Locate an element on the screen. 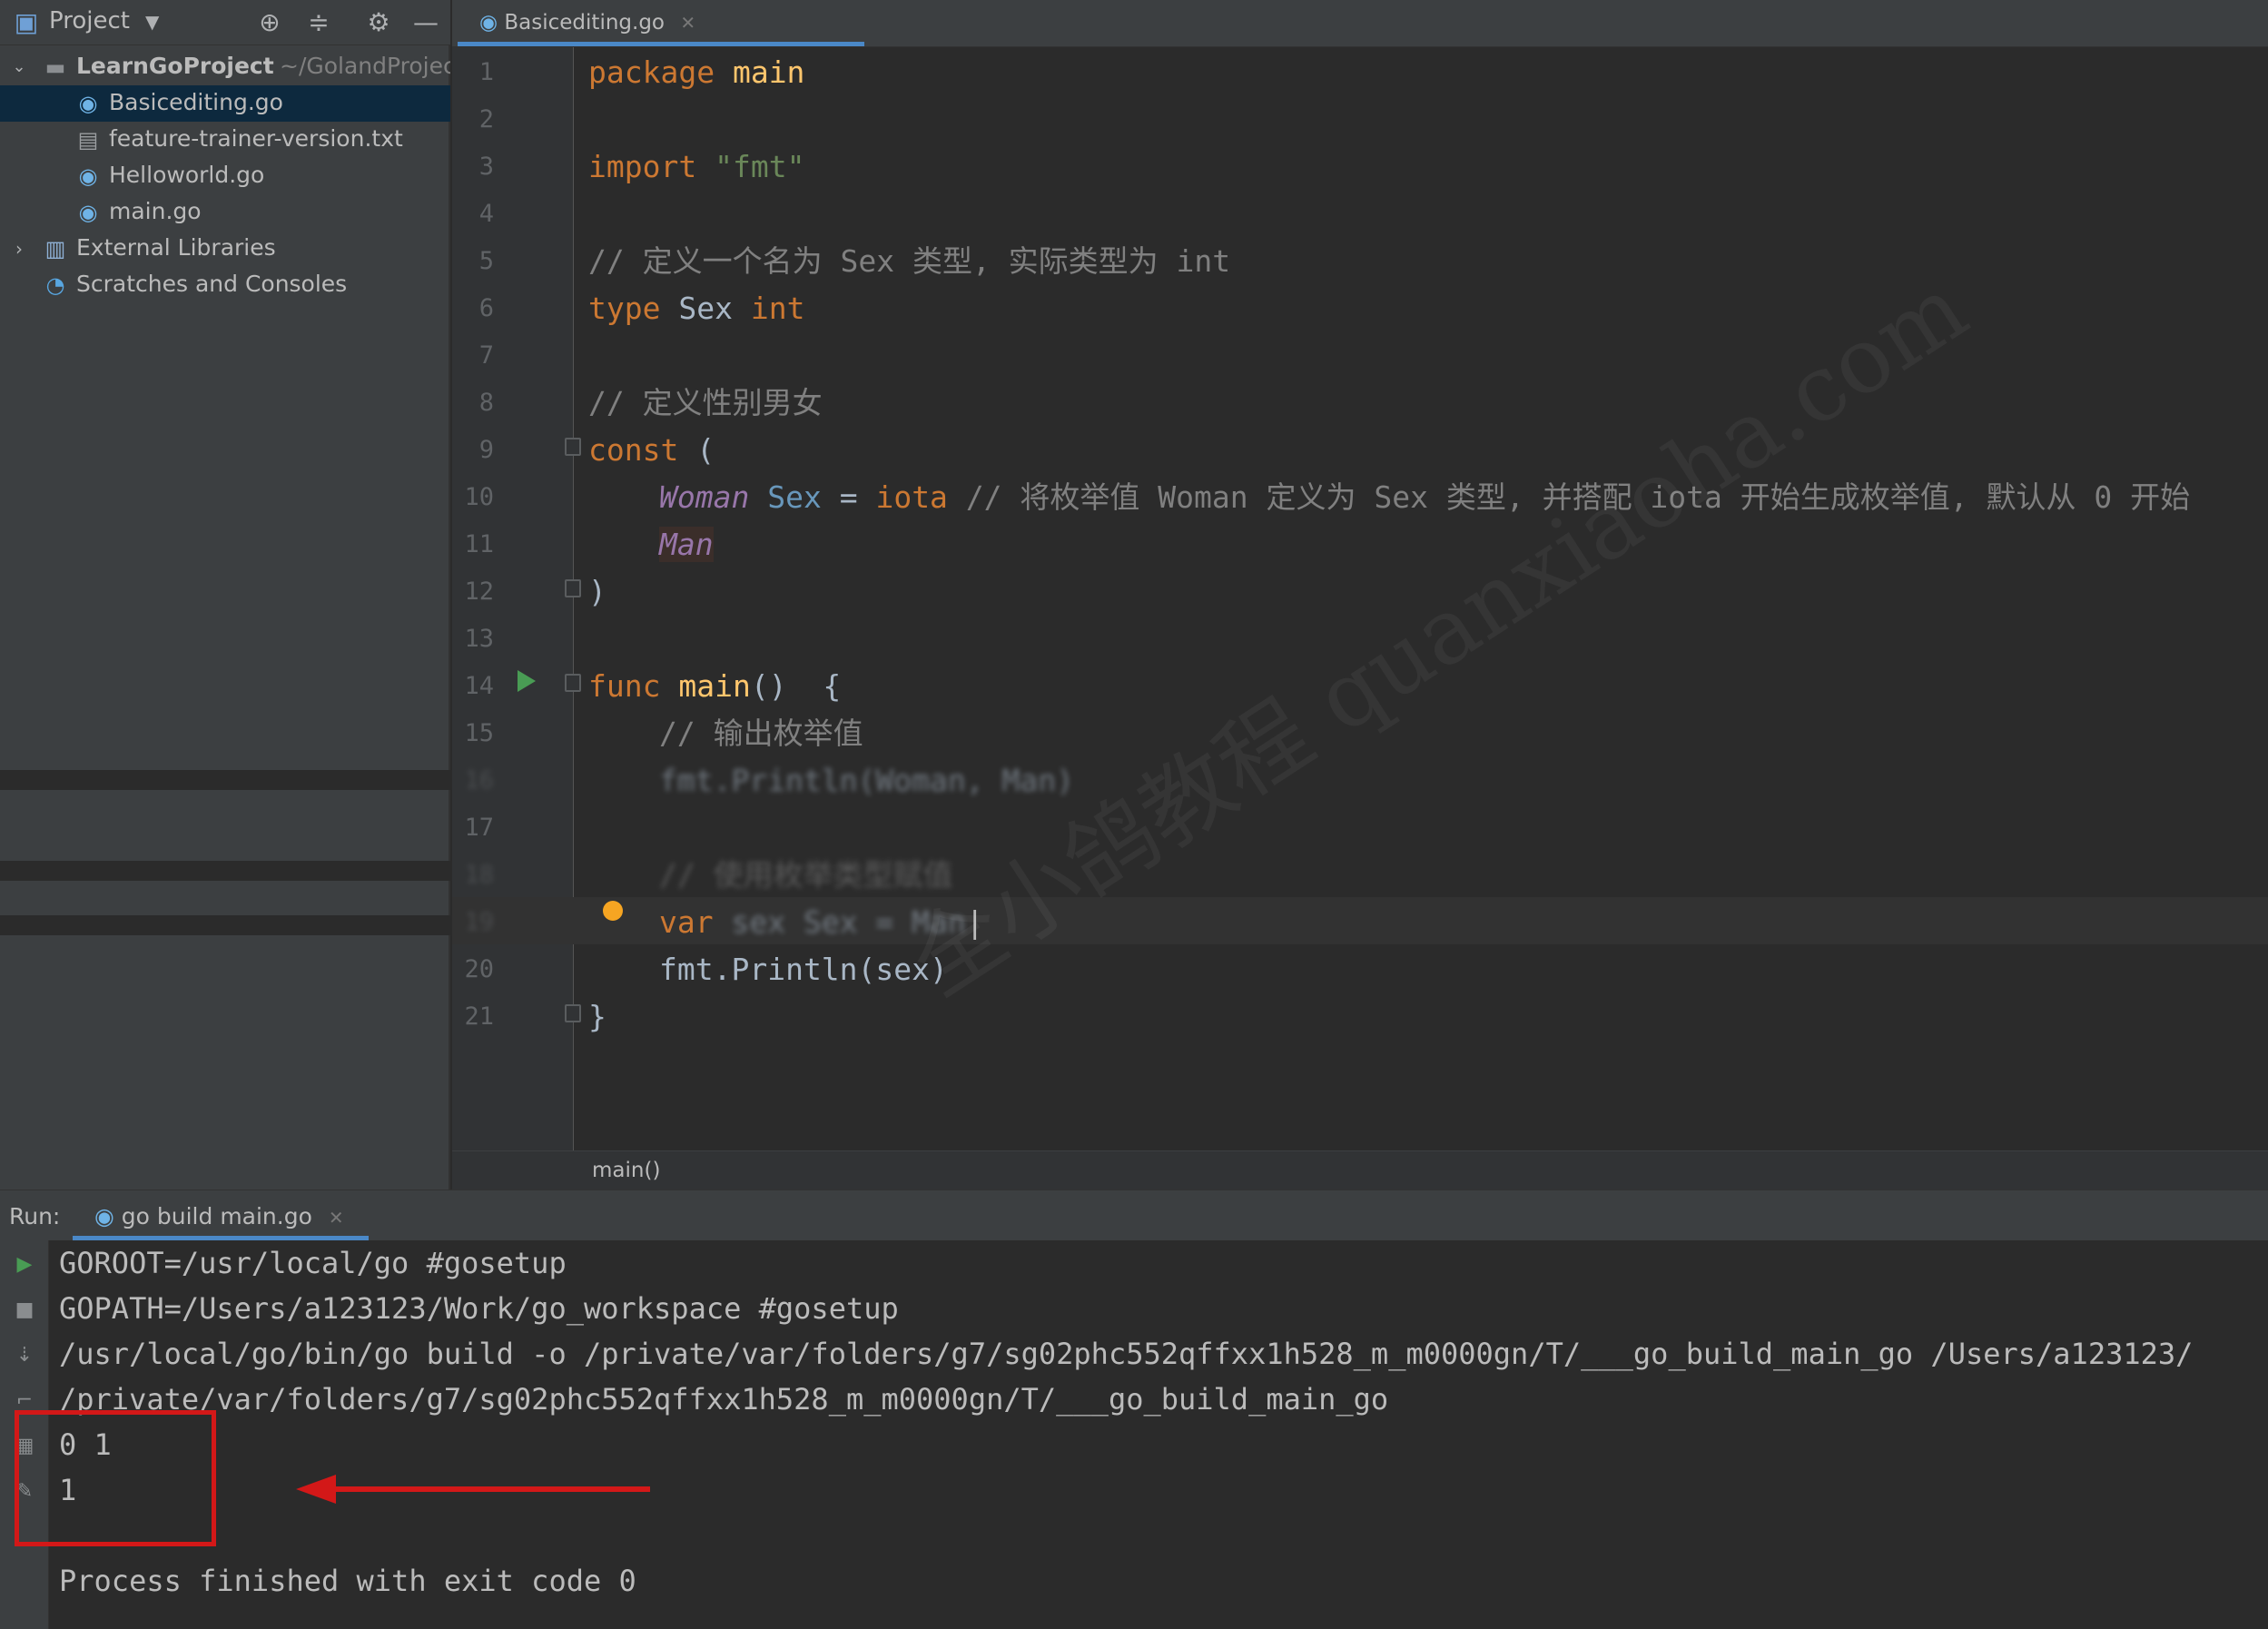 The image size is (2268, 1629). locate-icon: ⊕ is located at coordinates (269, 22).